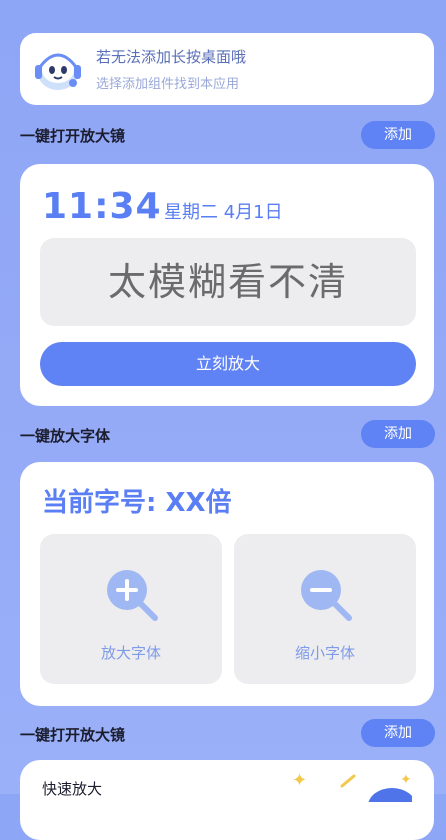 Image resolution: width=446 pixels, height=840 pixels. I want to click on add-magnifier-widget-button: 添加, so click(398, 135).